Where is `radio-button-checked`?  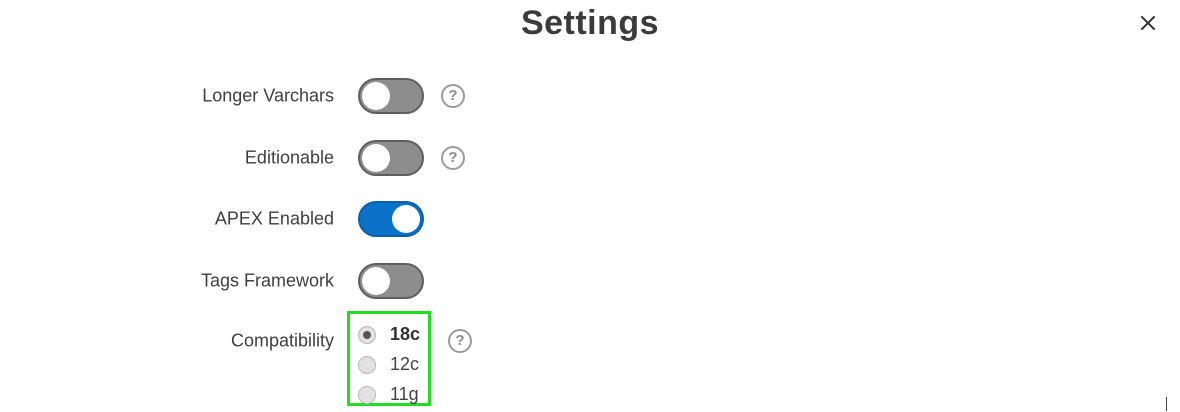
radio-button-checked is located at coordinates (367, 335).